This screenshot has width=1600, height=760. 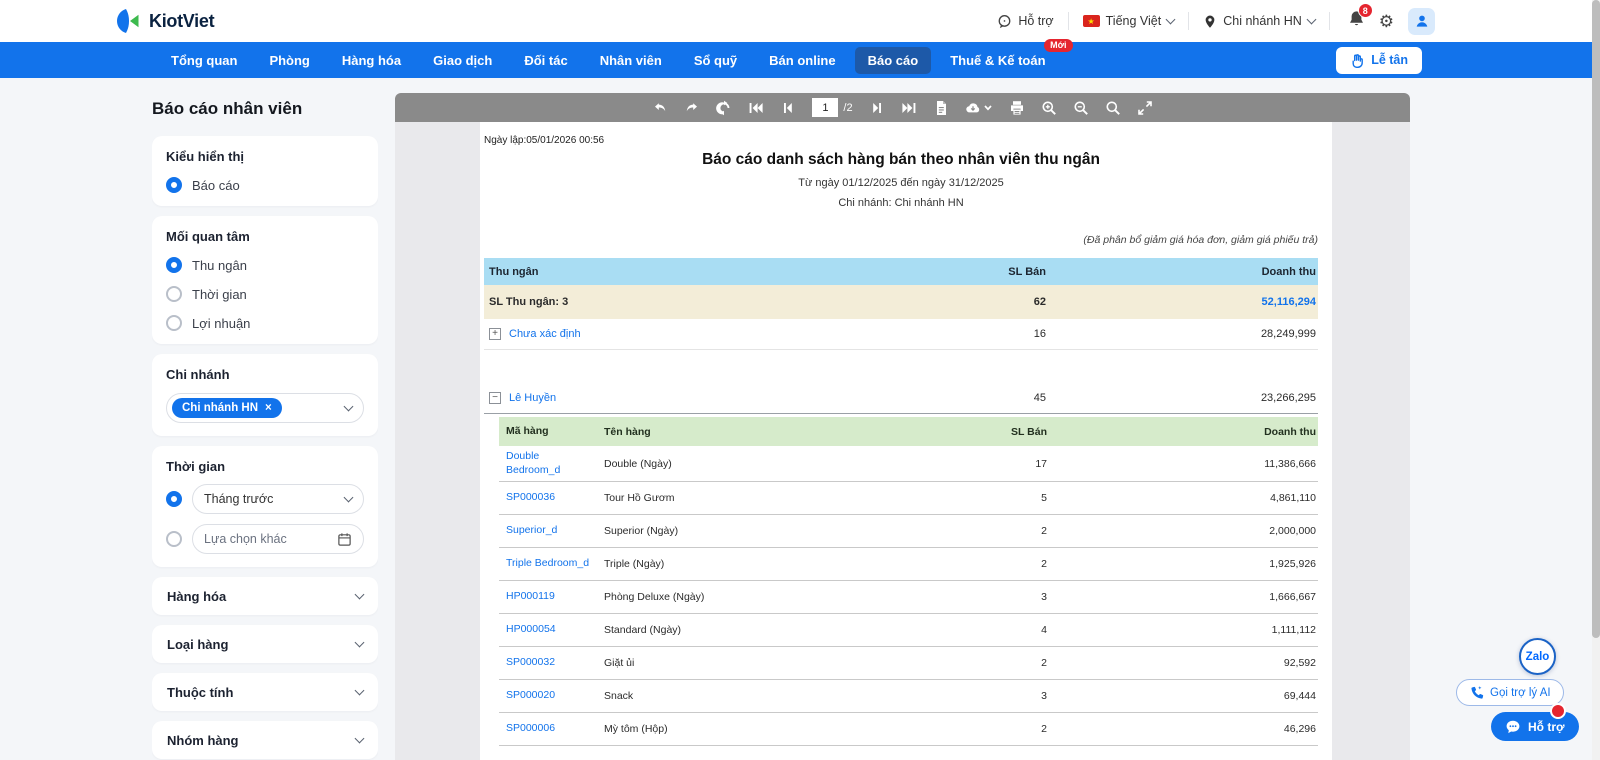 I want to click on collapse-icon: −, so click(x=495, y=398).